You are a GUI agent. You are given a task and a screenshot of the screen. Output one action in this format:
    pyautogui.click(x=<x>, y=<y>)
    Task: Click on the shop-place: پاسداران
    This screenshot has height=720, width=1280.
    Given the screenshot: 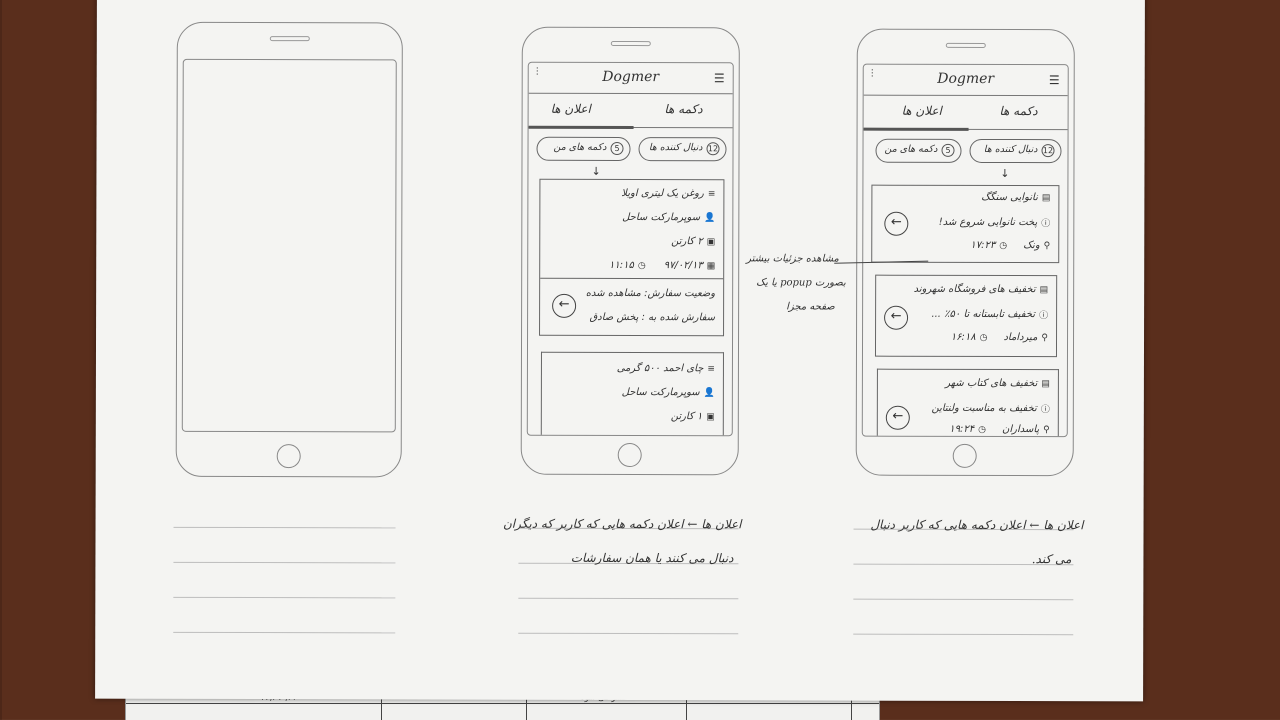 What is the action you would take?
    pyautogui.click(x=1020, y=430)
    